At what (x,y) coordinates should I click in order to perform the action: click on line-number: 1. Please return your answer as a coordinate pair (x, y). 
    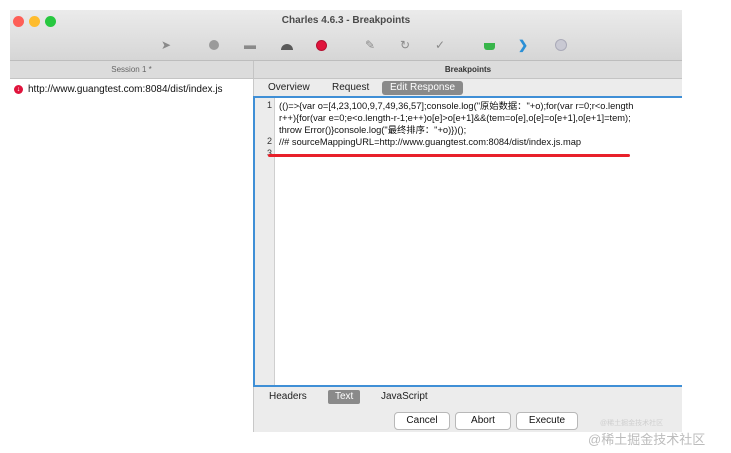
    Looking at the image, I should click on (269, 105).